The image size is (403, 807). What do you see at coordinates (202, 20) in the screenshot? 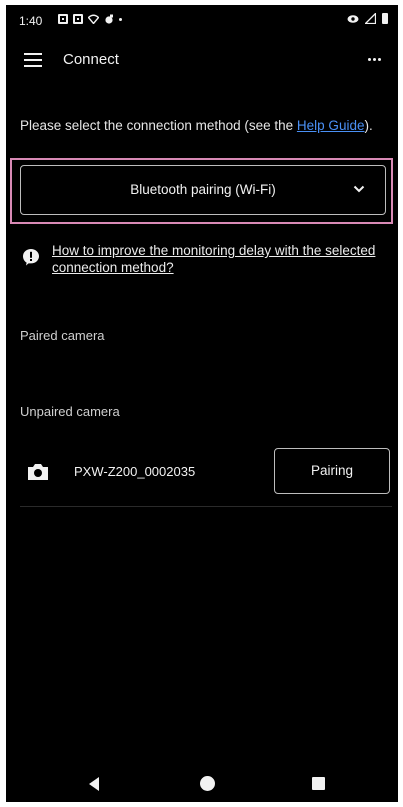
I see `status-bar: 1:40` at bounding box center [202, 20].